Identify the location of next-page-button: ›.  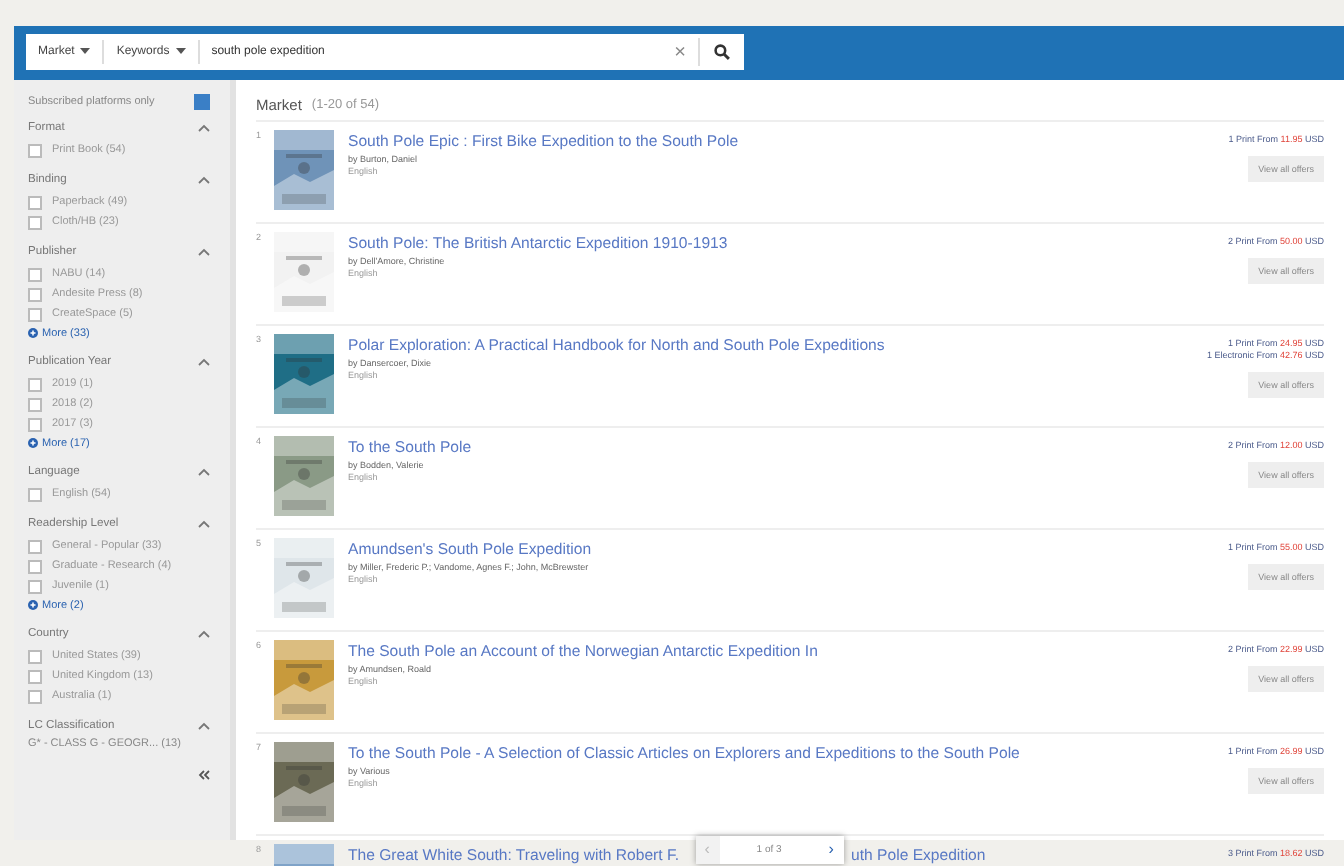
(831, 849).